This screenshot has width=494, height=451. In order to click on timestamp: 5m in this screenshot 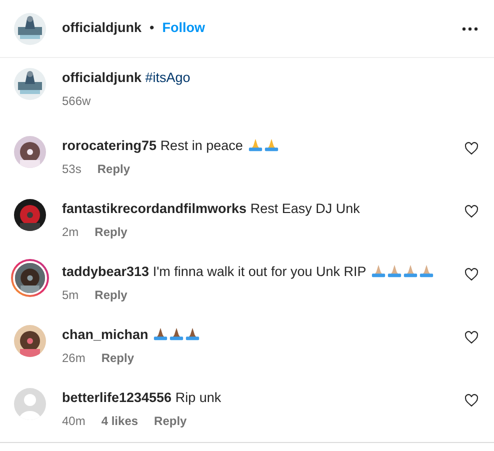, I will do `click(70, 295)`.